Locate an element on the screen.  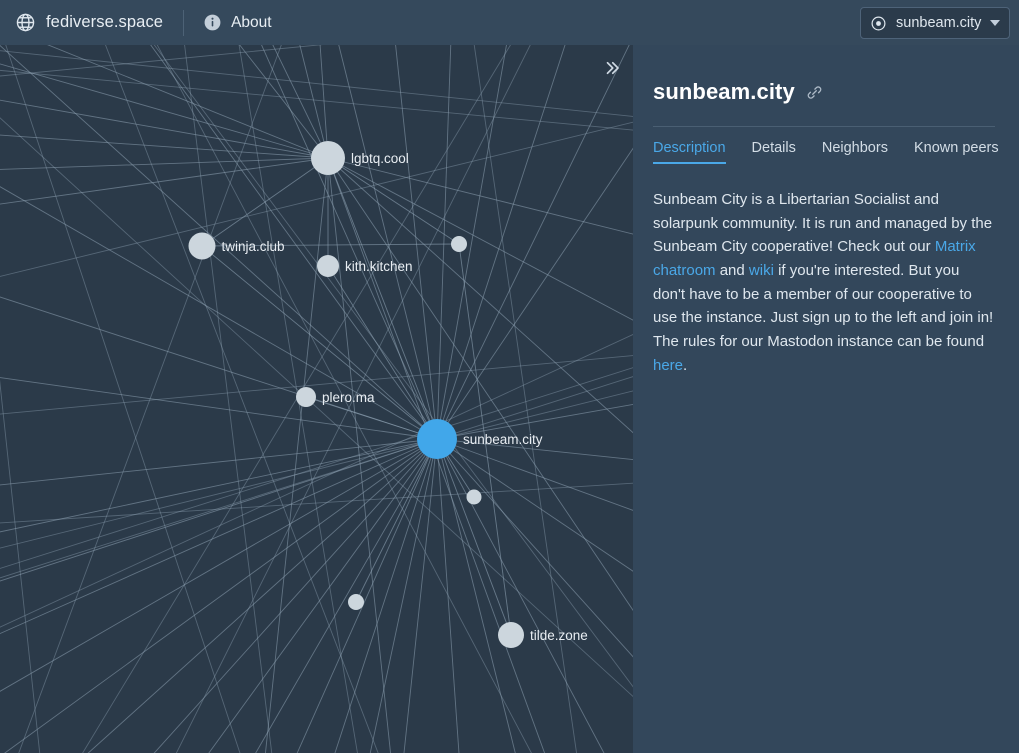
header-divider is located at coordinates (184, 22).